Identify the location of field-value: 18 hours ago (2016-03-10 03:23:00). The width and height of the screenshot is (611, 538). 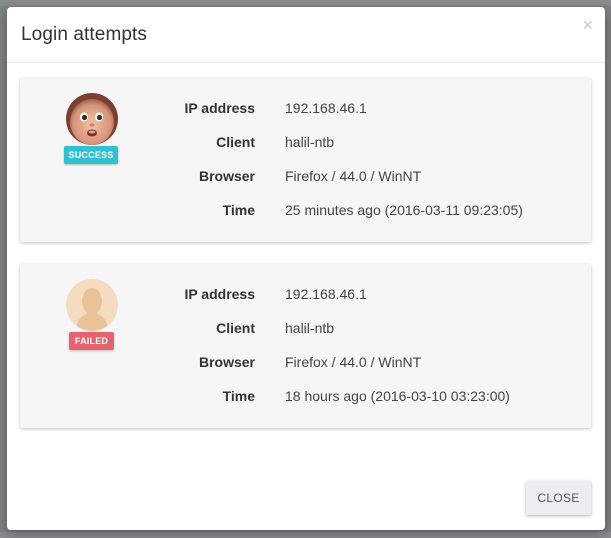
(397, 396).